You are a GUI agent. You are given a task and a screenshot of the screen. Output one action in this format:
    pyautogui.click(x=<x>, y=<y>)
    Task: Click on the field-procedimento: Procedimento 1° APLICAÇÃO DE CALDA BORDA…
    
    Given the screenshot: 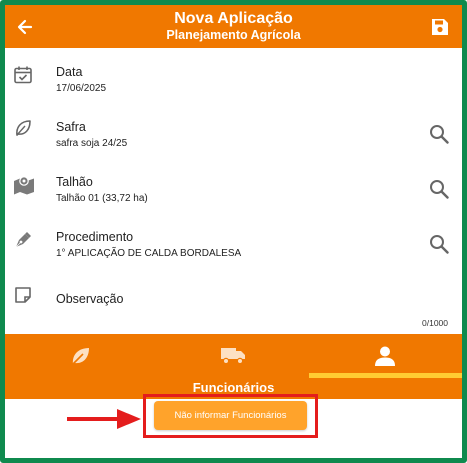 What is the action you would take?
    pyautogui.click(x=233, y=243)
    